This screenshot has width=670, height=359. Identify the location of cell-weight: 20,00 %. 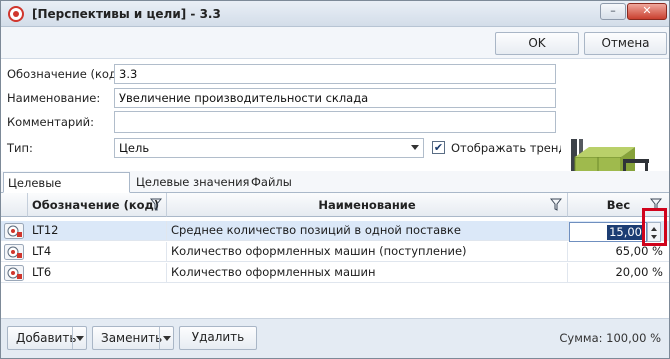
(639, 272).